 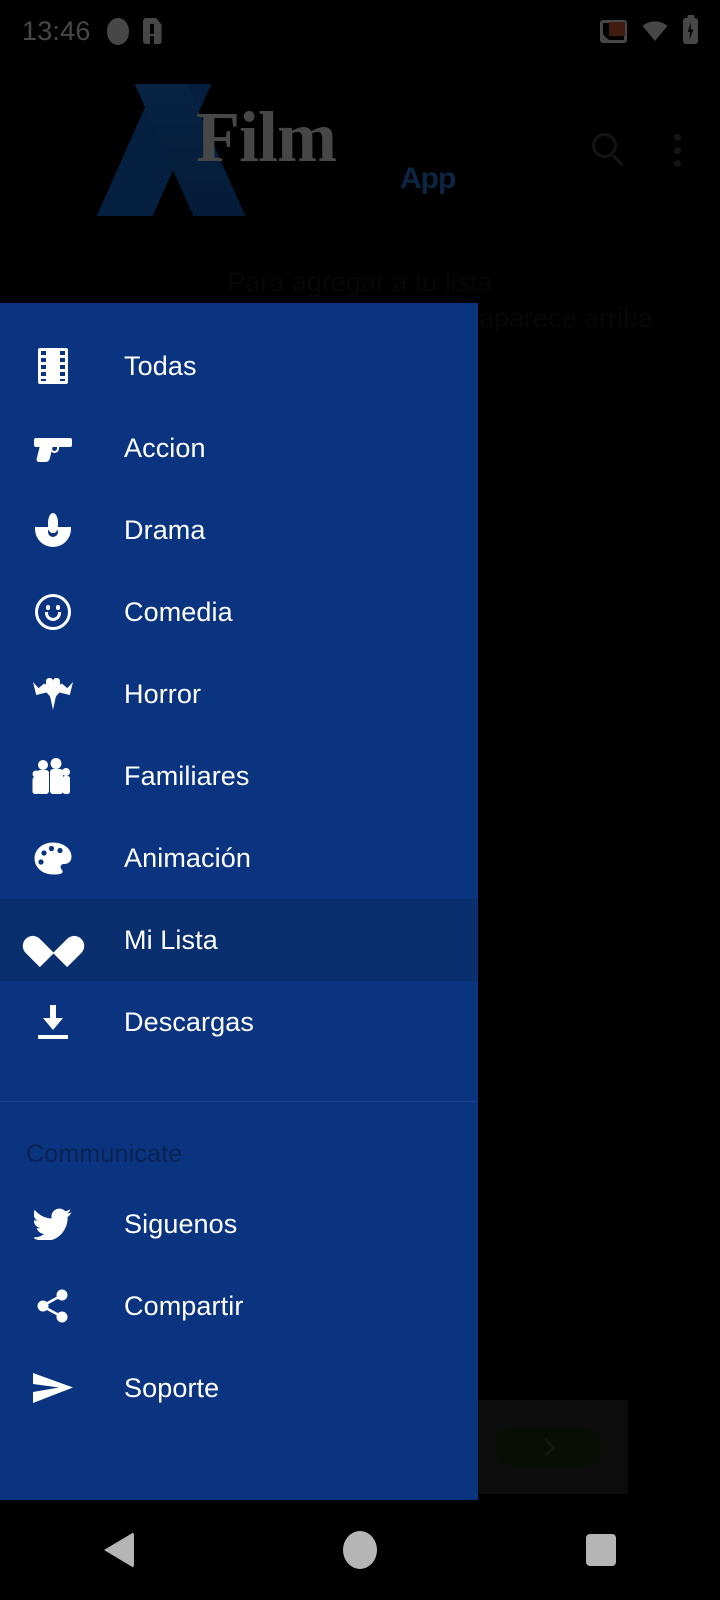 What do you see at coordinates (53, 694) in the screenshot?
I see `bat-icon` at bounding box center [53, 694].